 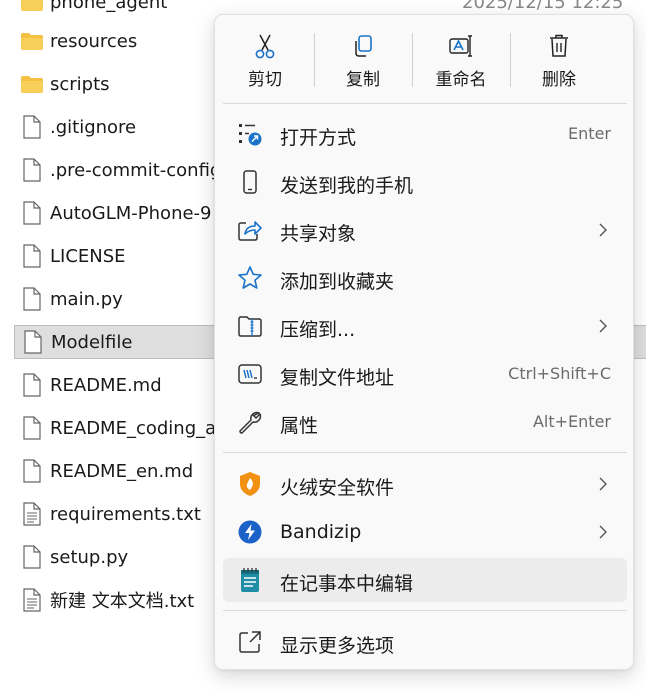 What do you see at coordinates (337, 488) in the screenshot?
I see `menu-item-label: 火绒安全软件` at bounding box center [337, 488].